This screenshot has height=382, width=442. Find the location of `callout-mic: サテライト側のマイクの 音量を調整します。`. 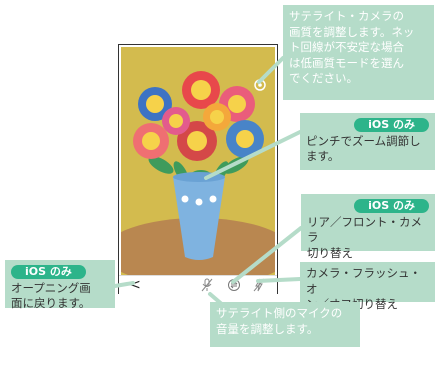

callout-mic: サテライト側のマイクの 音量を調整します。 is located at coordinates (285, 324).